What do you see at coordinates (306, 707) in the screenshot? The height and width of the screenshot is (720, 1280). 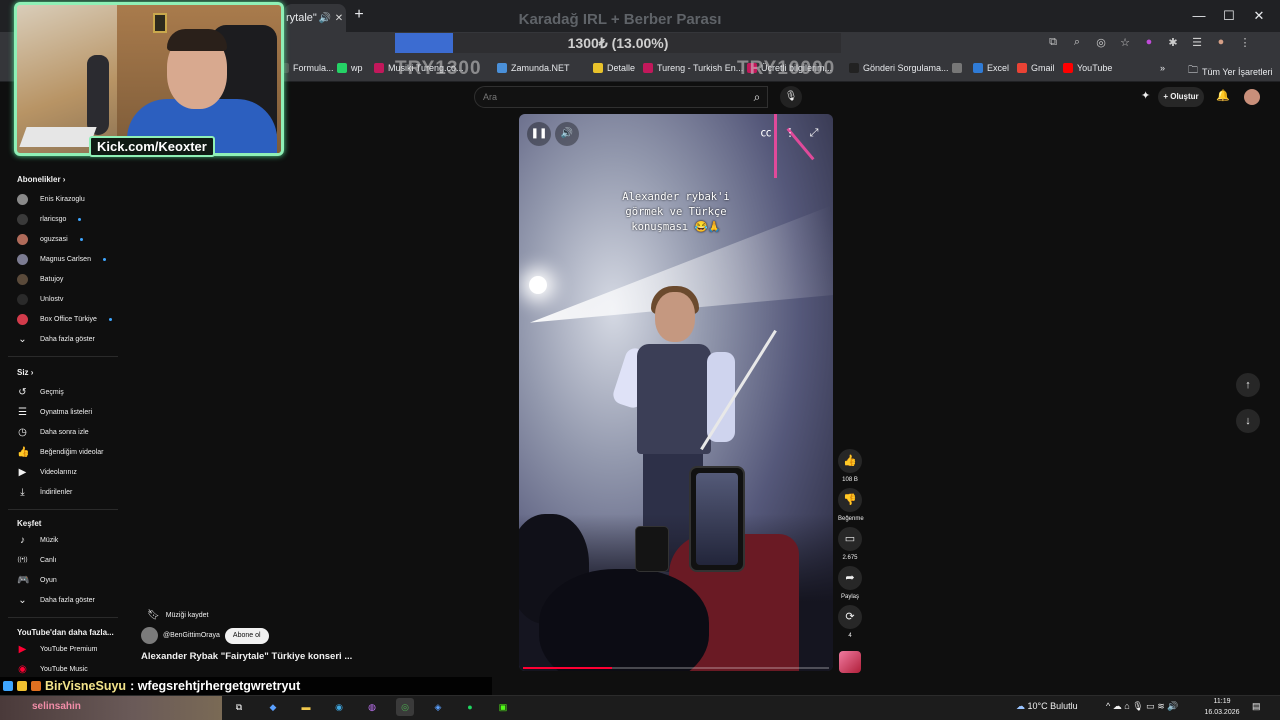 I see `file-explorer-icon: ▬` at bounding box center [306, 707].